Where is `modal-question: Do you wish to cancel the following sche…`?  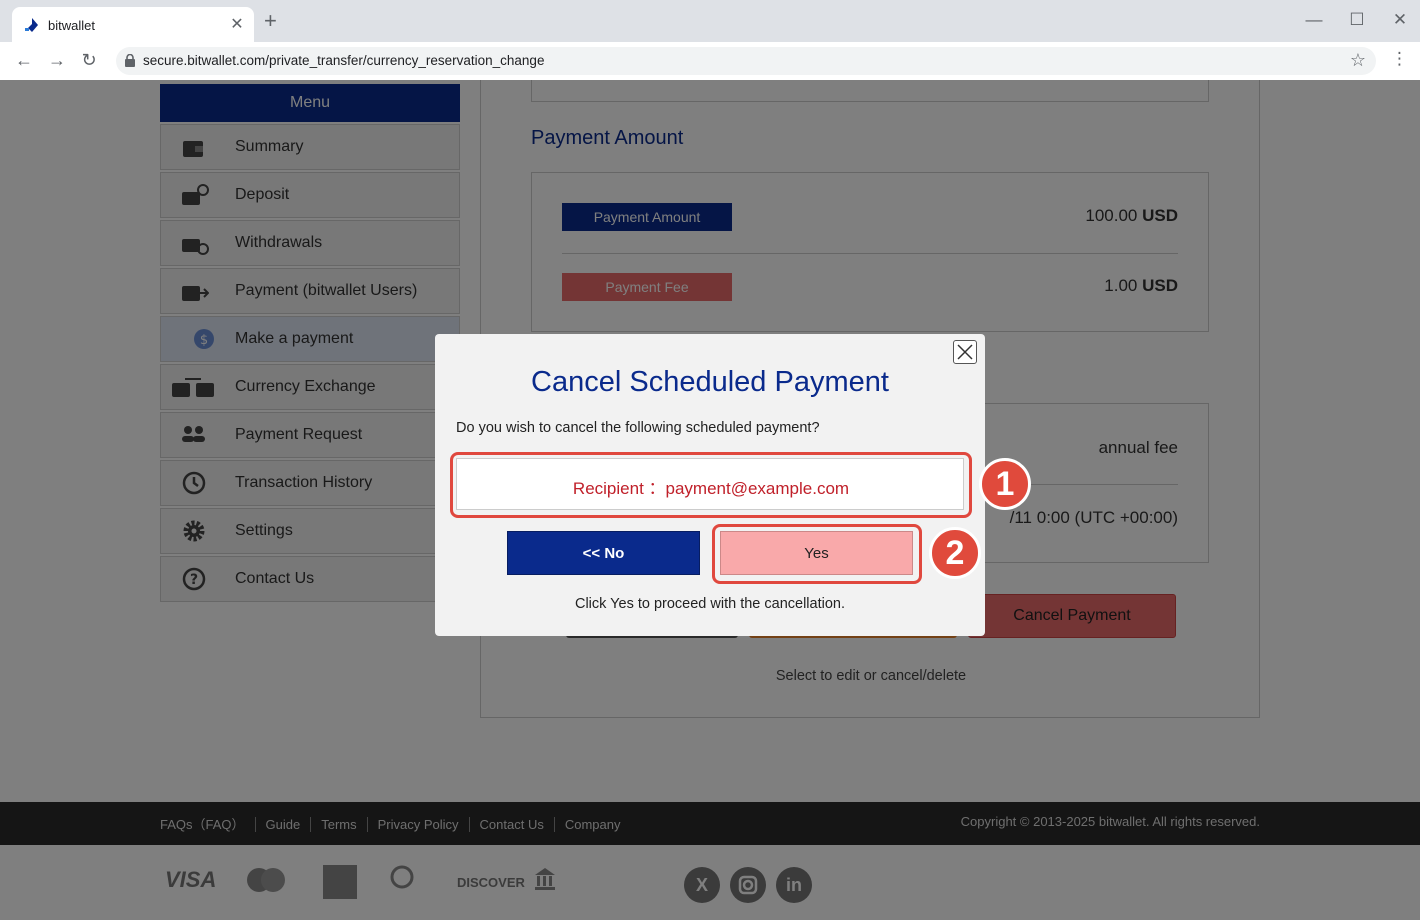 modal-question: Do you wish to cancel the following sche… is located at coordinates (638, 428).